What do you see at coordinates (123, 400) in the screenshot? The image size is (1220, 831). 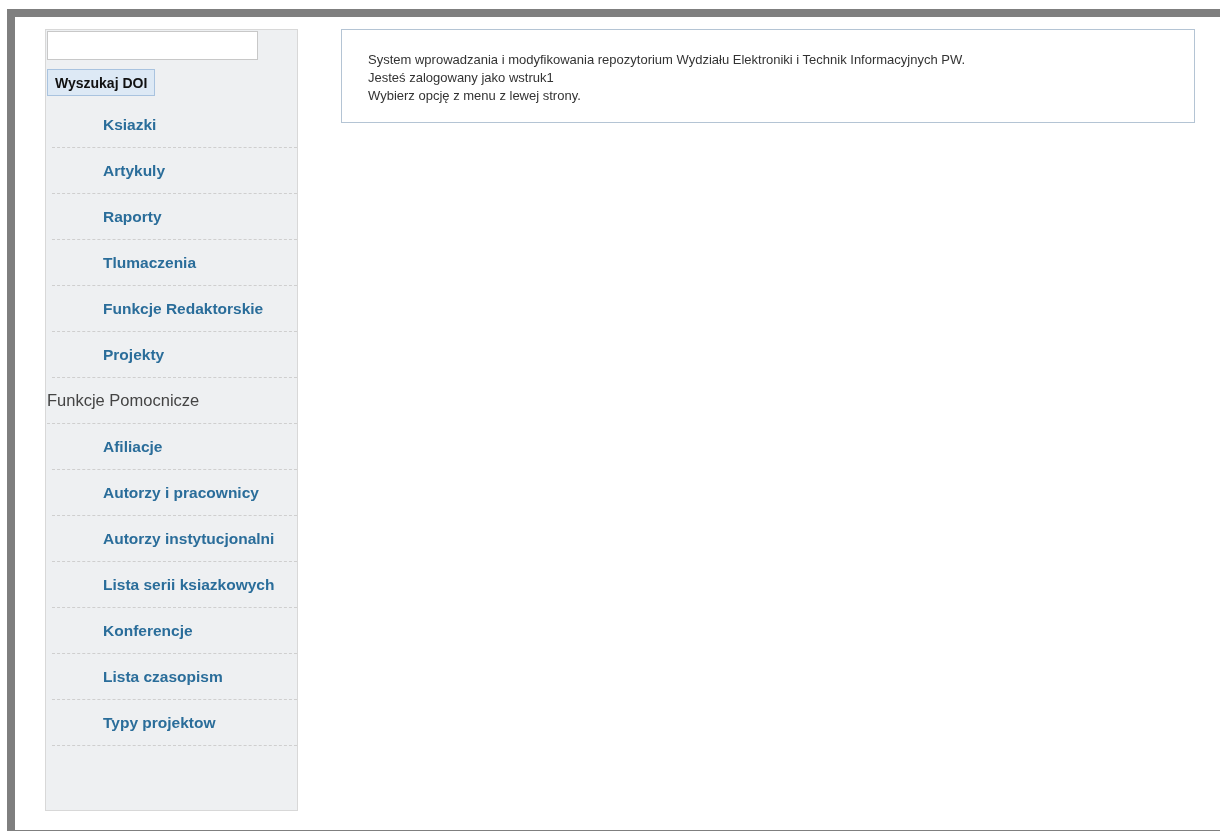 I see `menu-heading: Funkcje Pomocnicze` at bounding box center [123, 400].